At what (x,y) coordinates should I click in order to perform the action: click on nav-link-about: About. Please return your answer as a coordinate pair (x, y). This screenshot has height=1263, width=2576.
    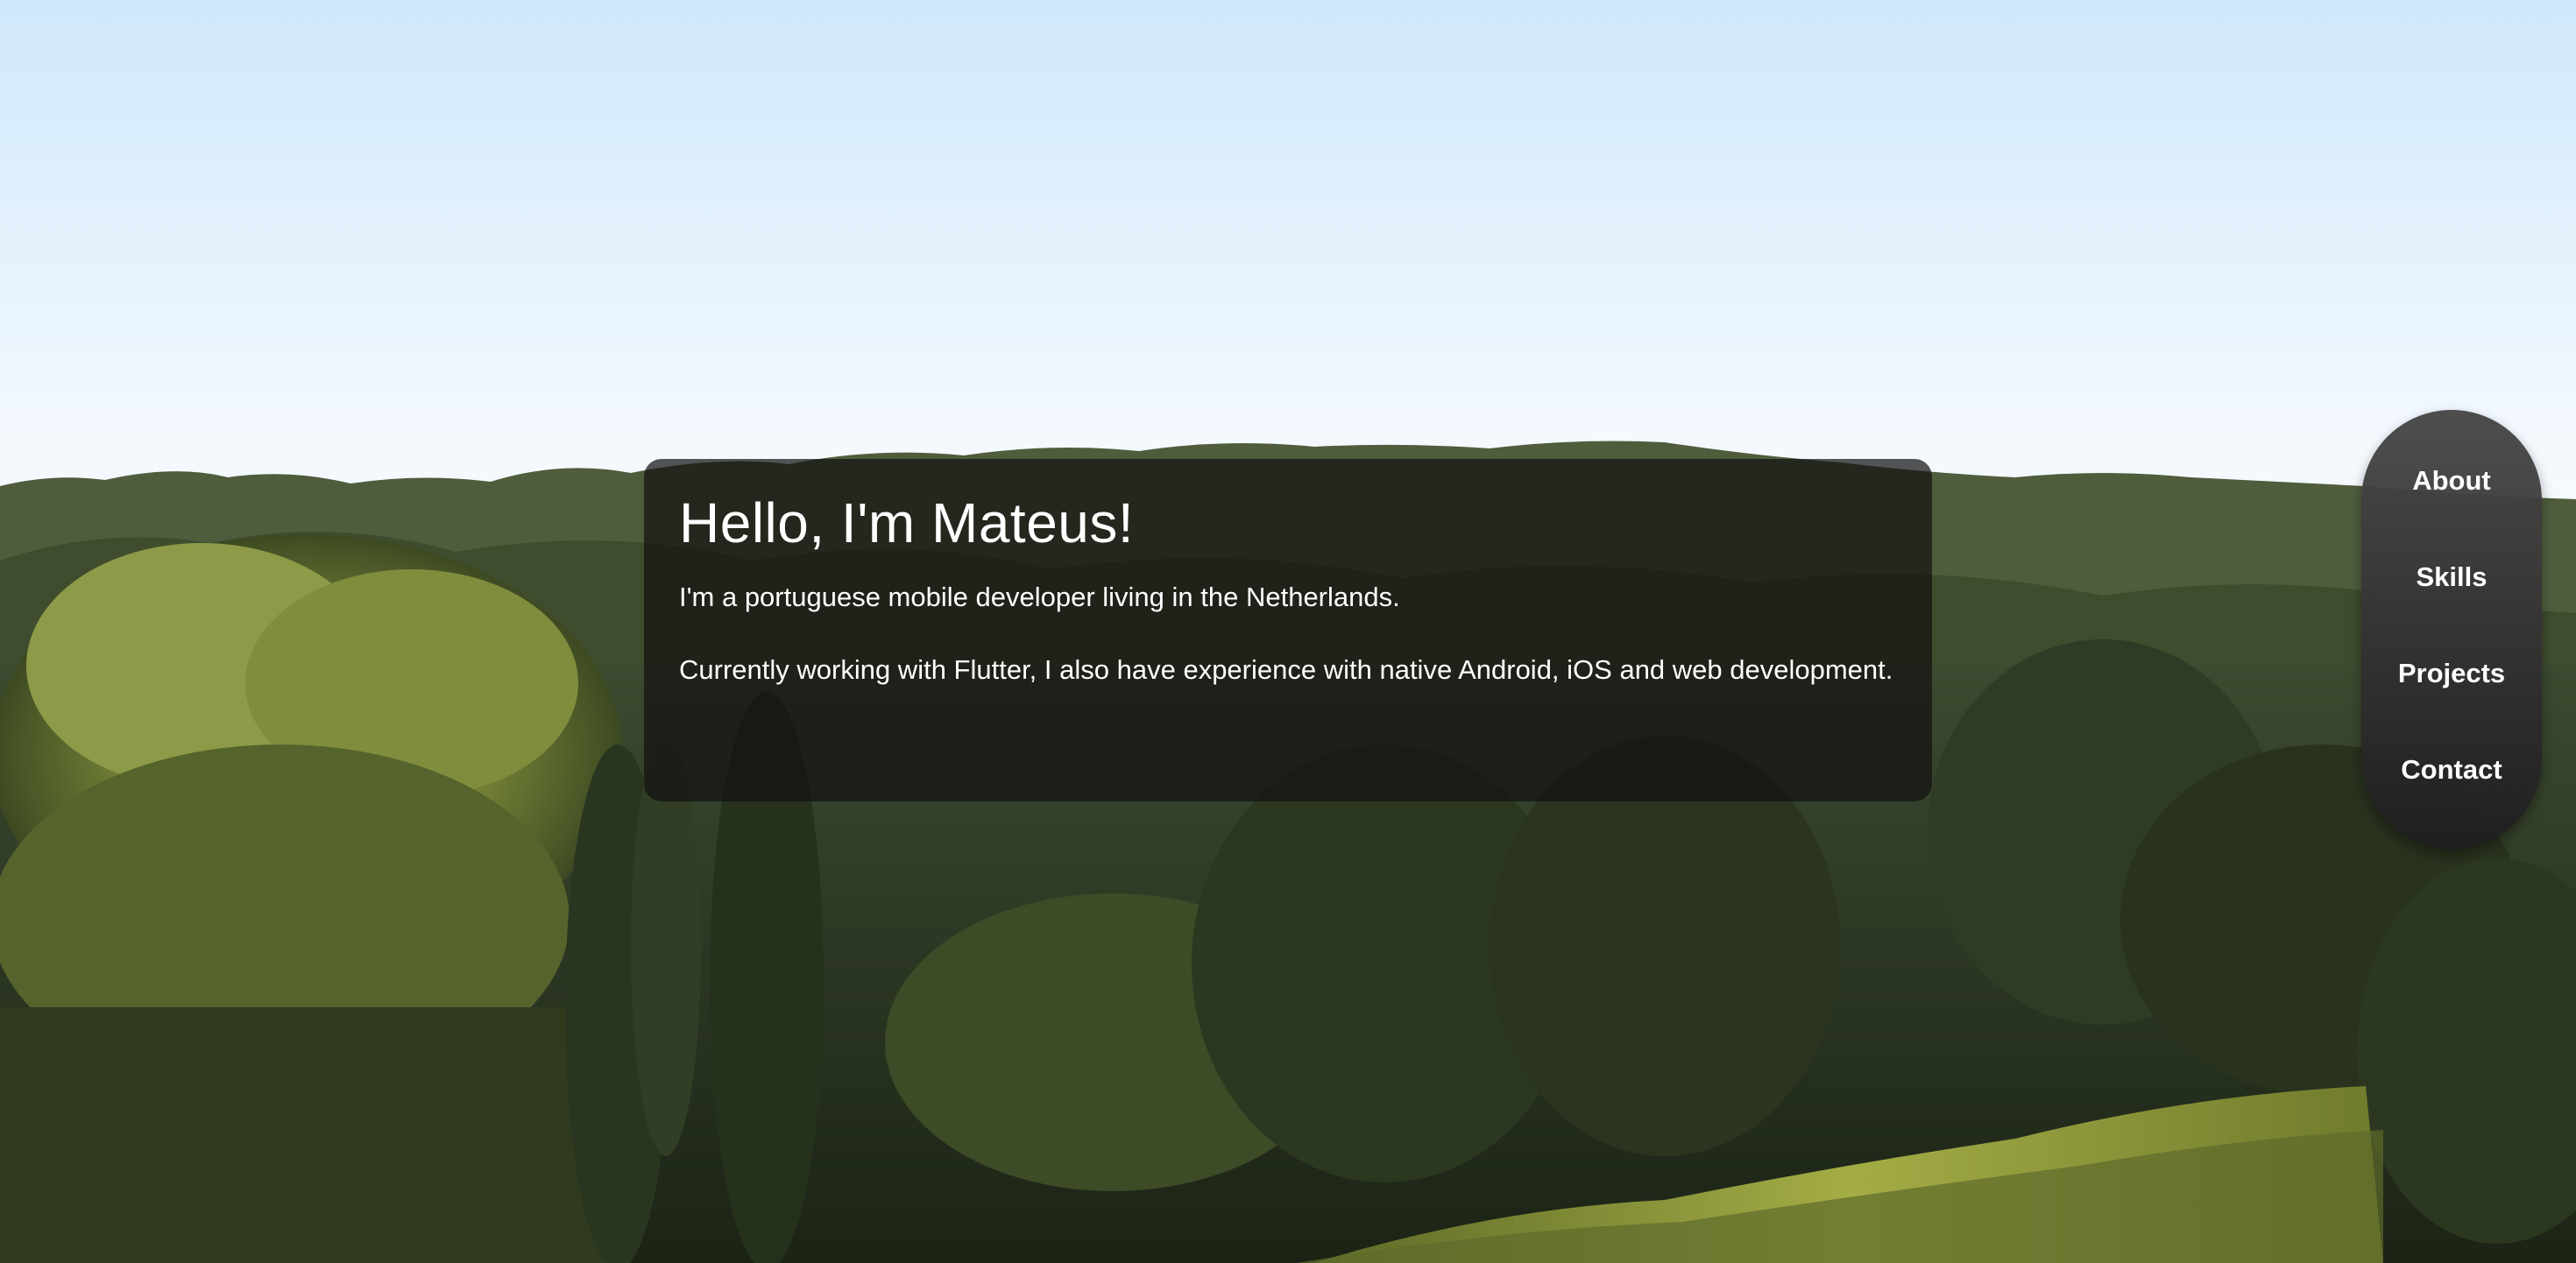
    Looking at the image, I should click on (2451, 512).